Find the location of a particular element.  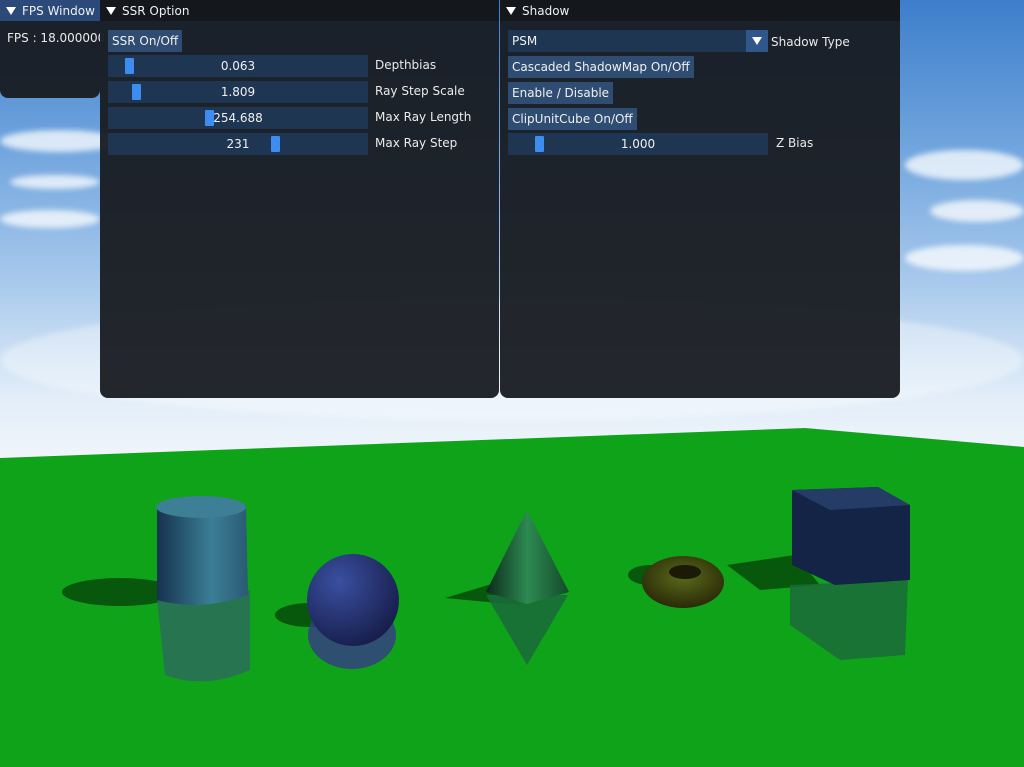

slider-value: 254.688 is located at coordinates (238, 118).